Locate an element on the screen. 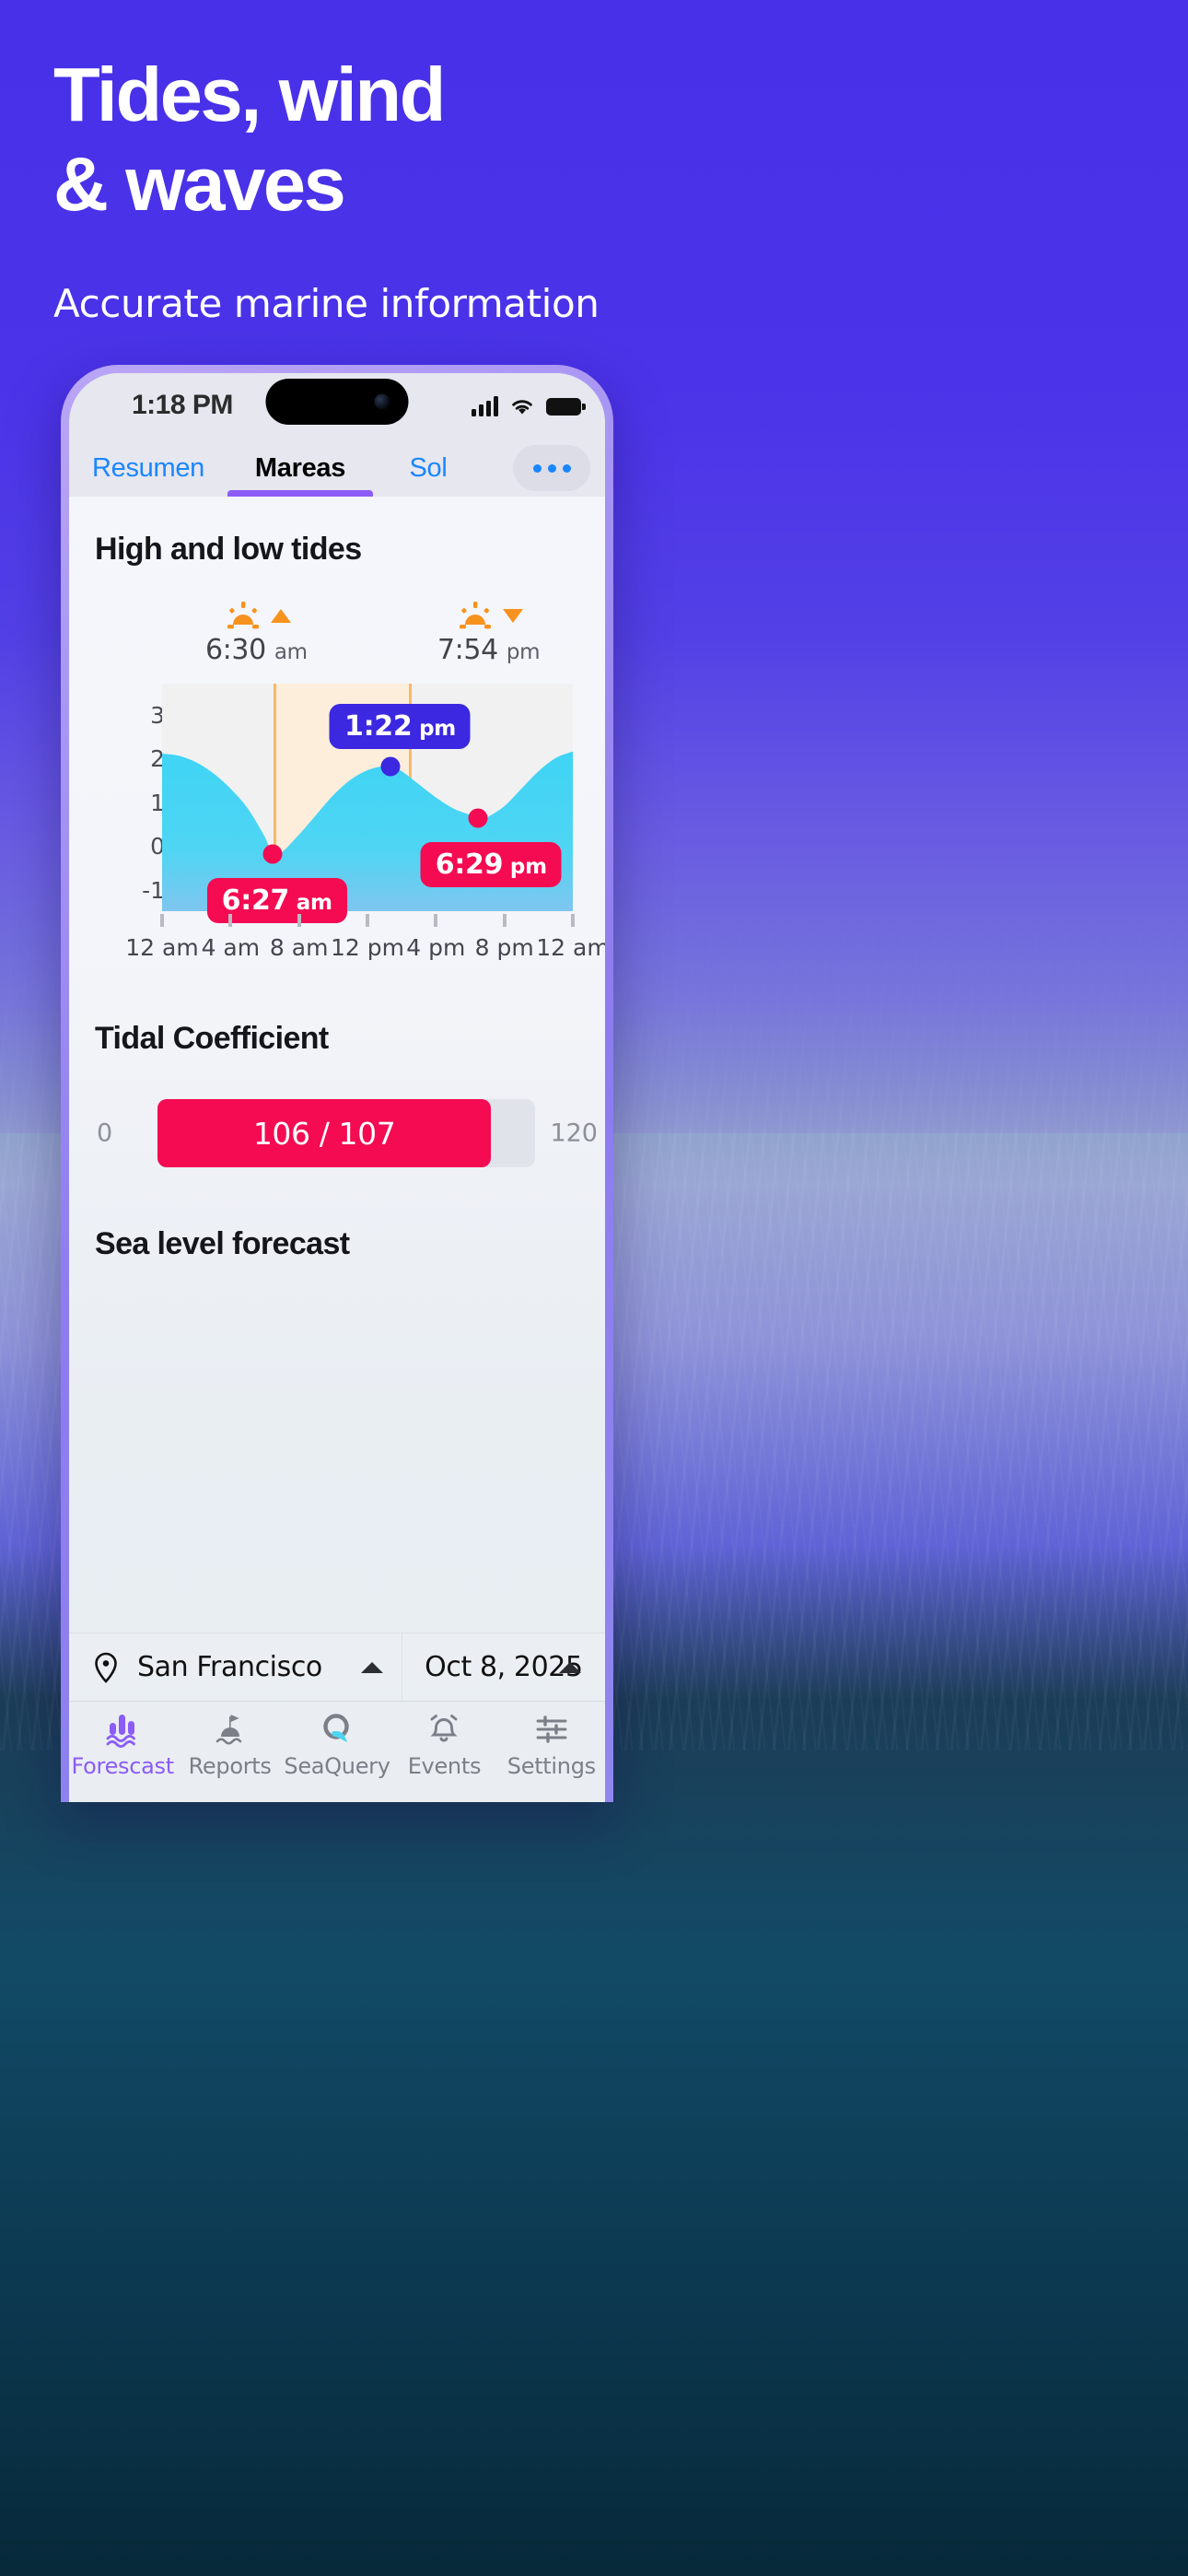 This screenshot has width=1188, height=2576. nav-label: SeaQuery is located at coordinates (337, 1766).